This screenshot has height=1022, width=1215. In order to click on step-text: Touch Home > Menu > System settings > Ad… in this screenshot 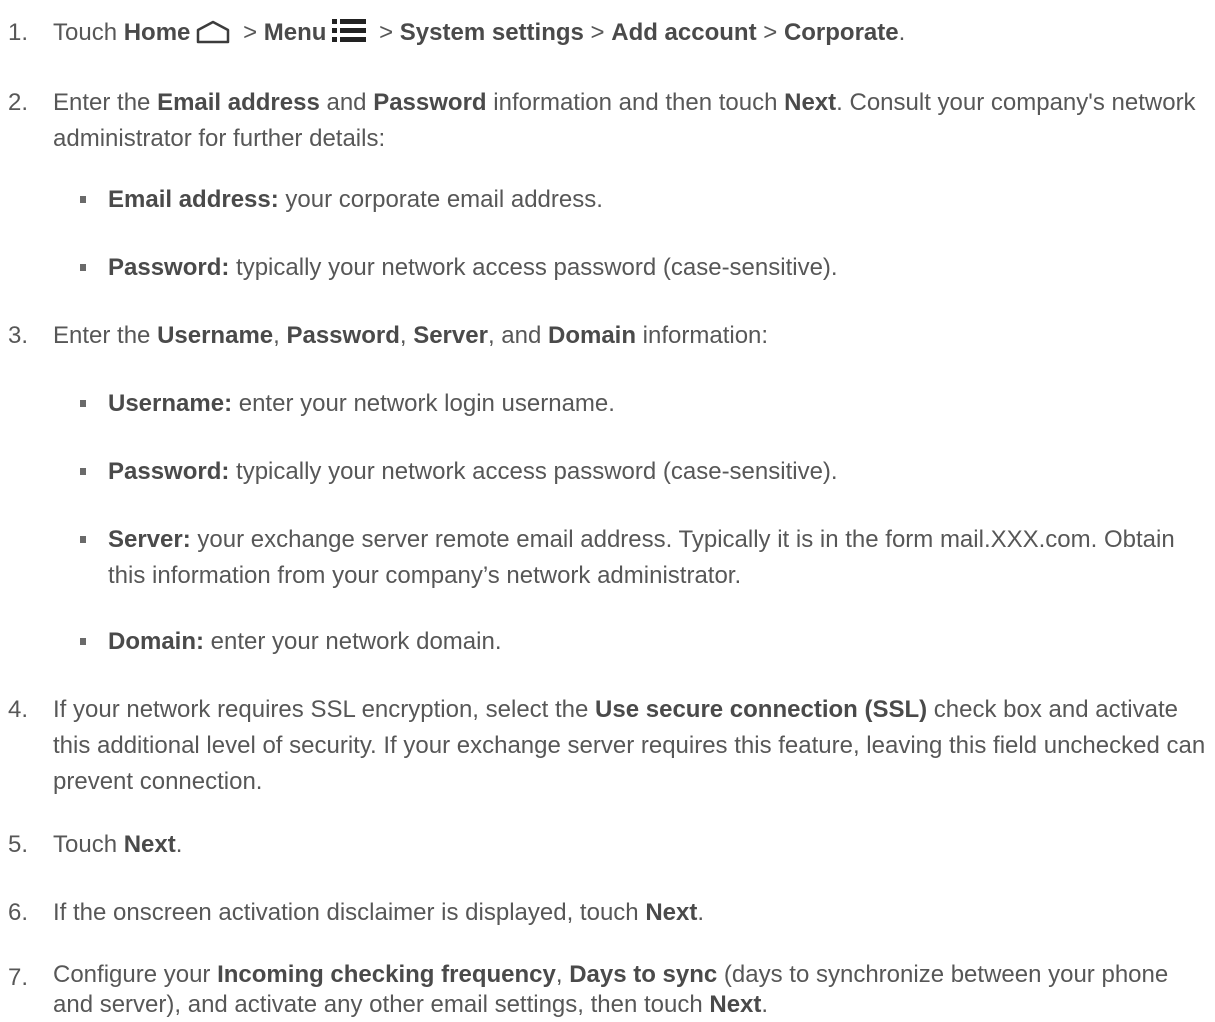, I will do `click(633, 35)`.